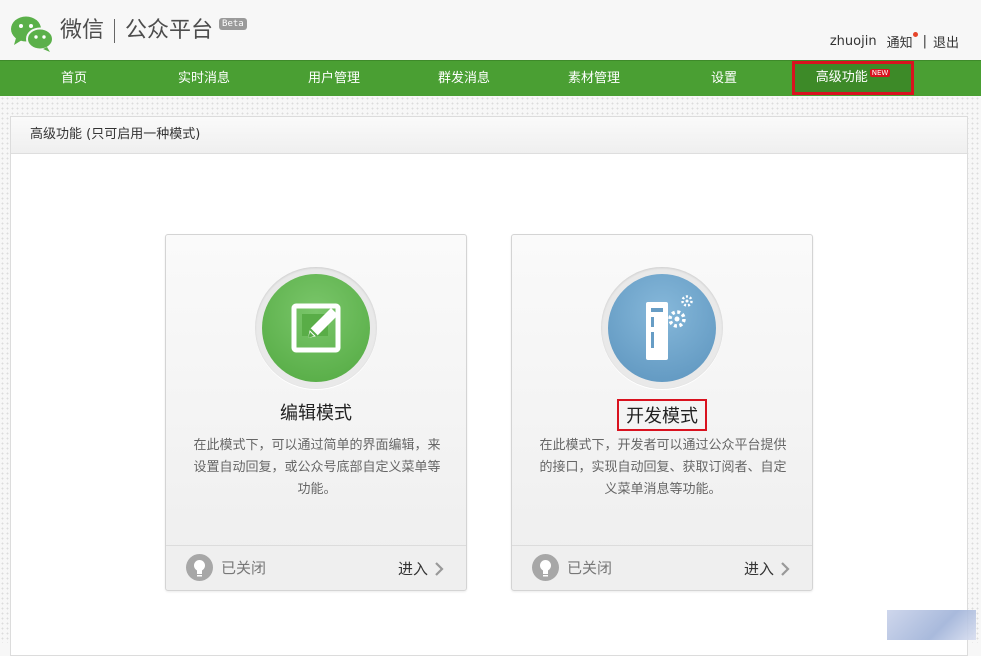  What do you see at coordinates (244, 568) in the screenshot?
I see `edit-mode-status-text: 已关闭` at bounding box center [244, 568].